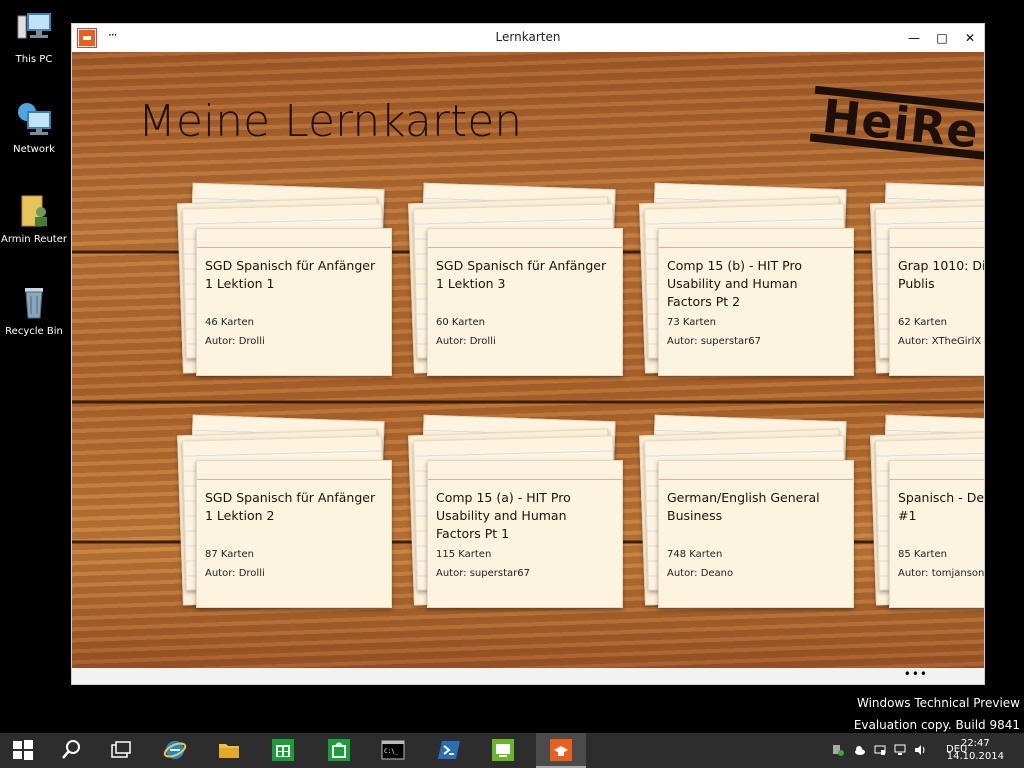  I want to click on taskbar-internet-explorer, so click(175, 750).